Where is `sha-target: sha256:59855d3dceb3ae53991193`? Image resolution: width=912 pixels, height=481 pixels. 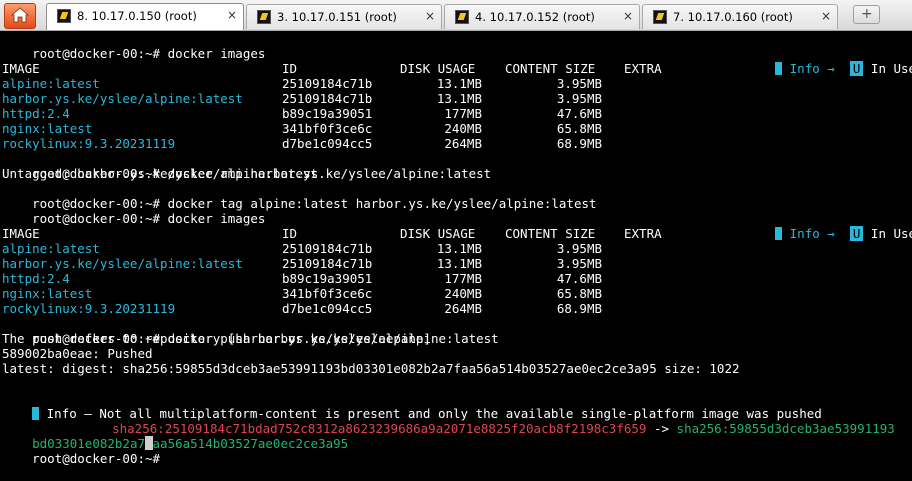
sha-target: sha256:59855d3dceb3ae53991193 is located at coordinates (785, 428).